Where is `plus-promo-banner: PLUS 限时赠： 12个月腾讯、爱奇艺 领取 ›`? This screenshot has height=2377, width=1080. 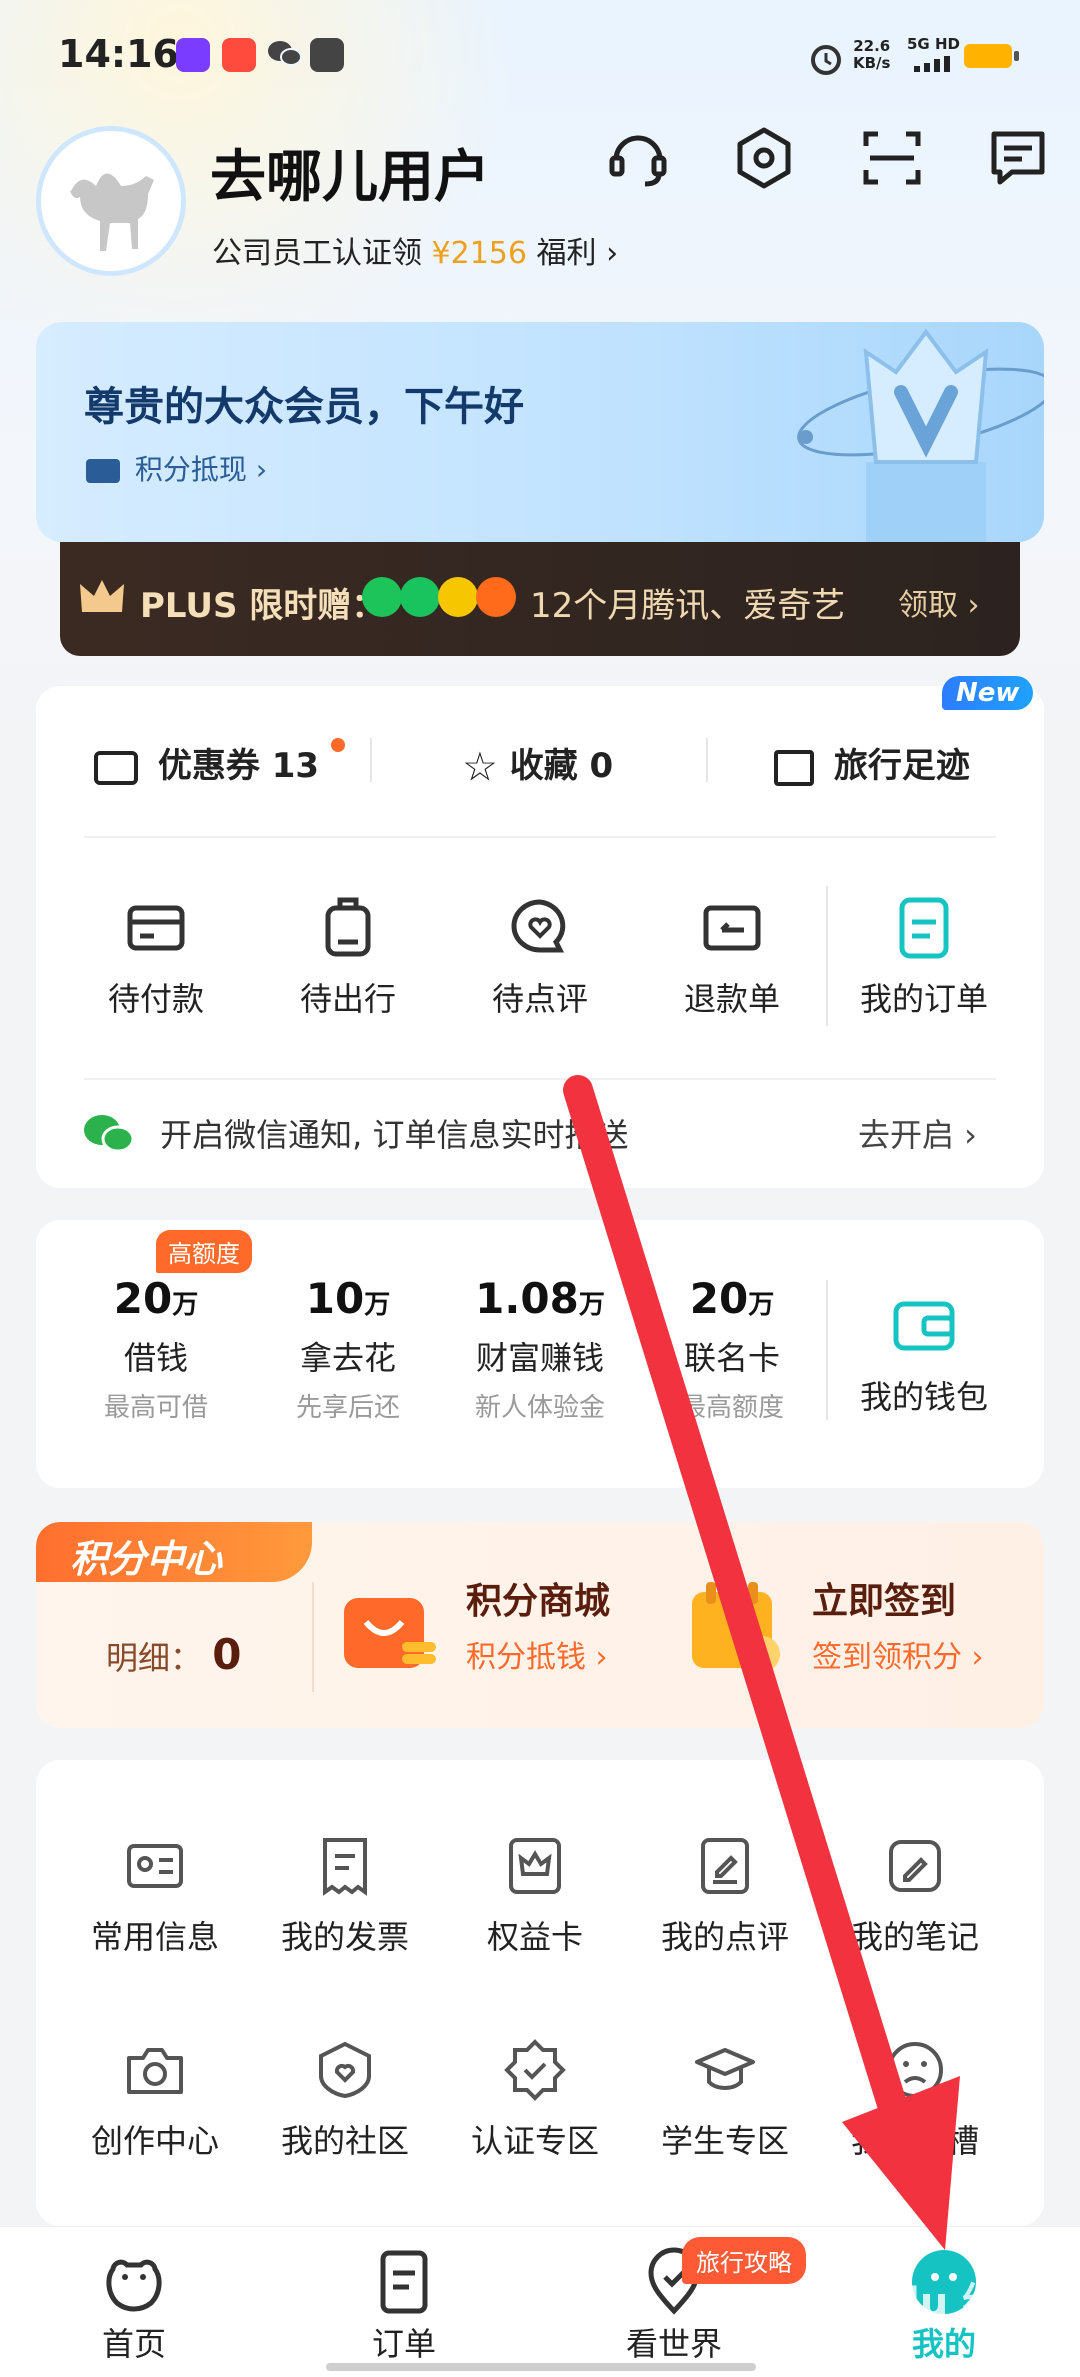
plus-promo-banner: PLUS 限时赠： 12个月腾讯、爱奇艺 领取 › is located at coordinates (540, 599).